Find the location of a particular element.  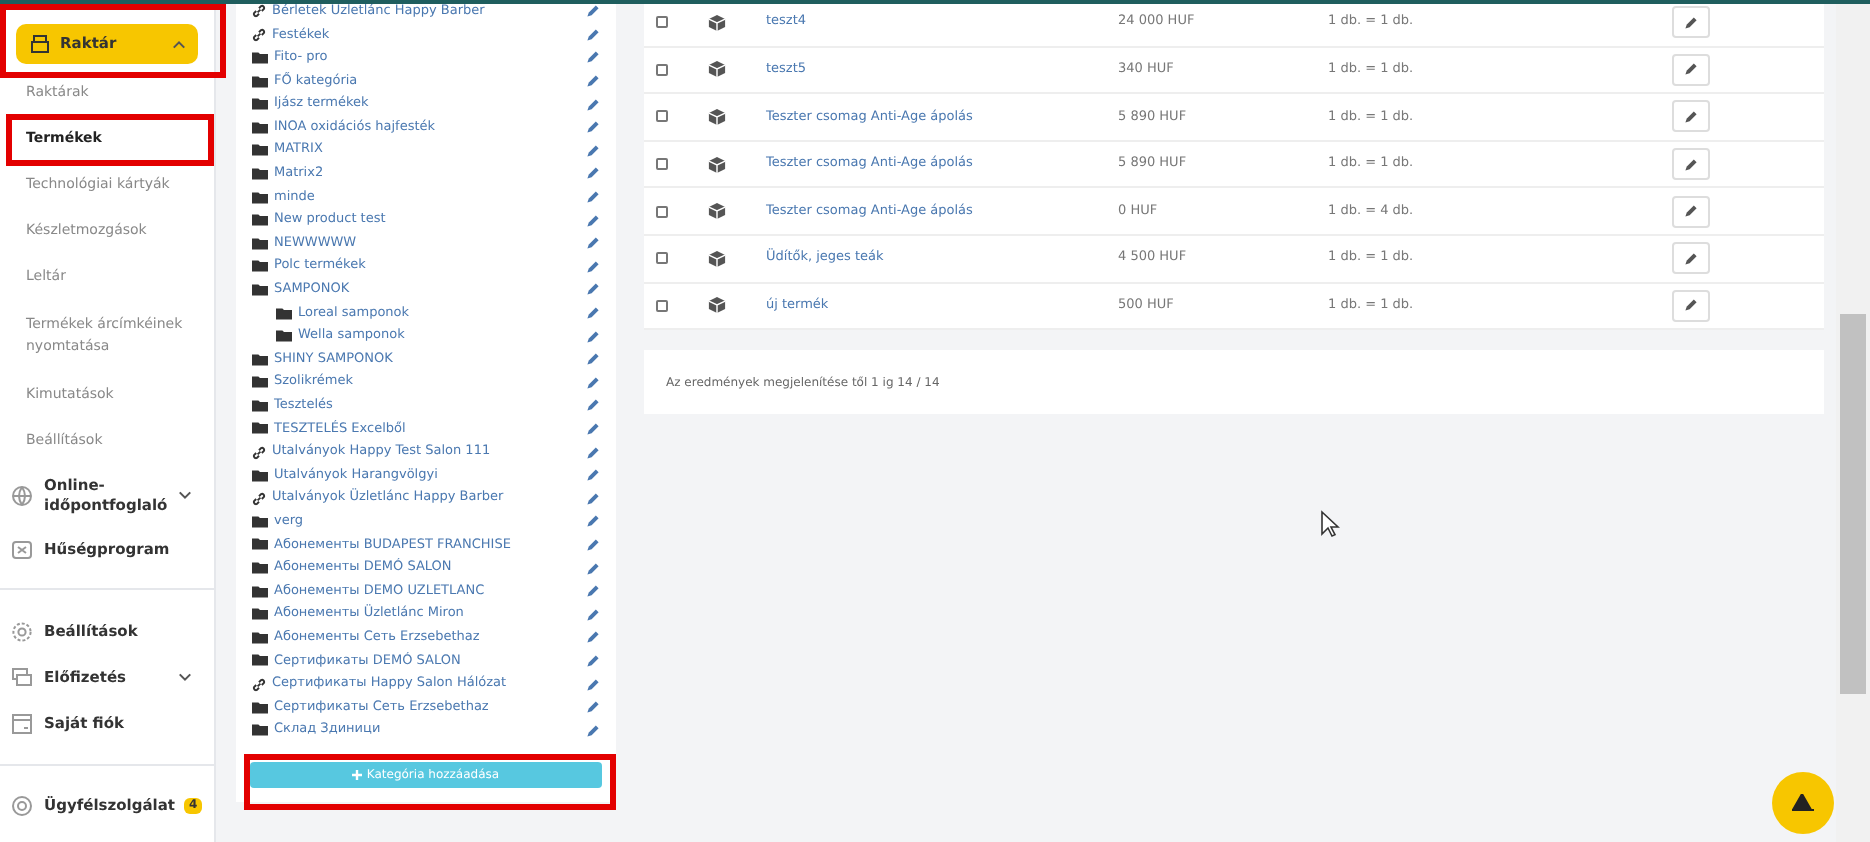

floating-action-button is located at coordinates (1803, 803).